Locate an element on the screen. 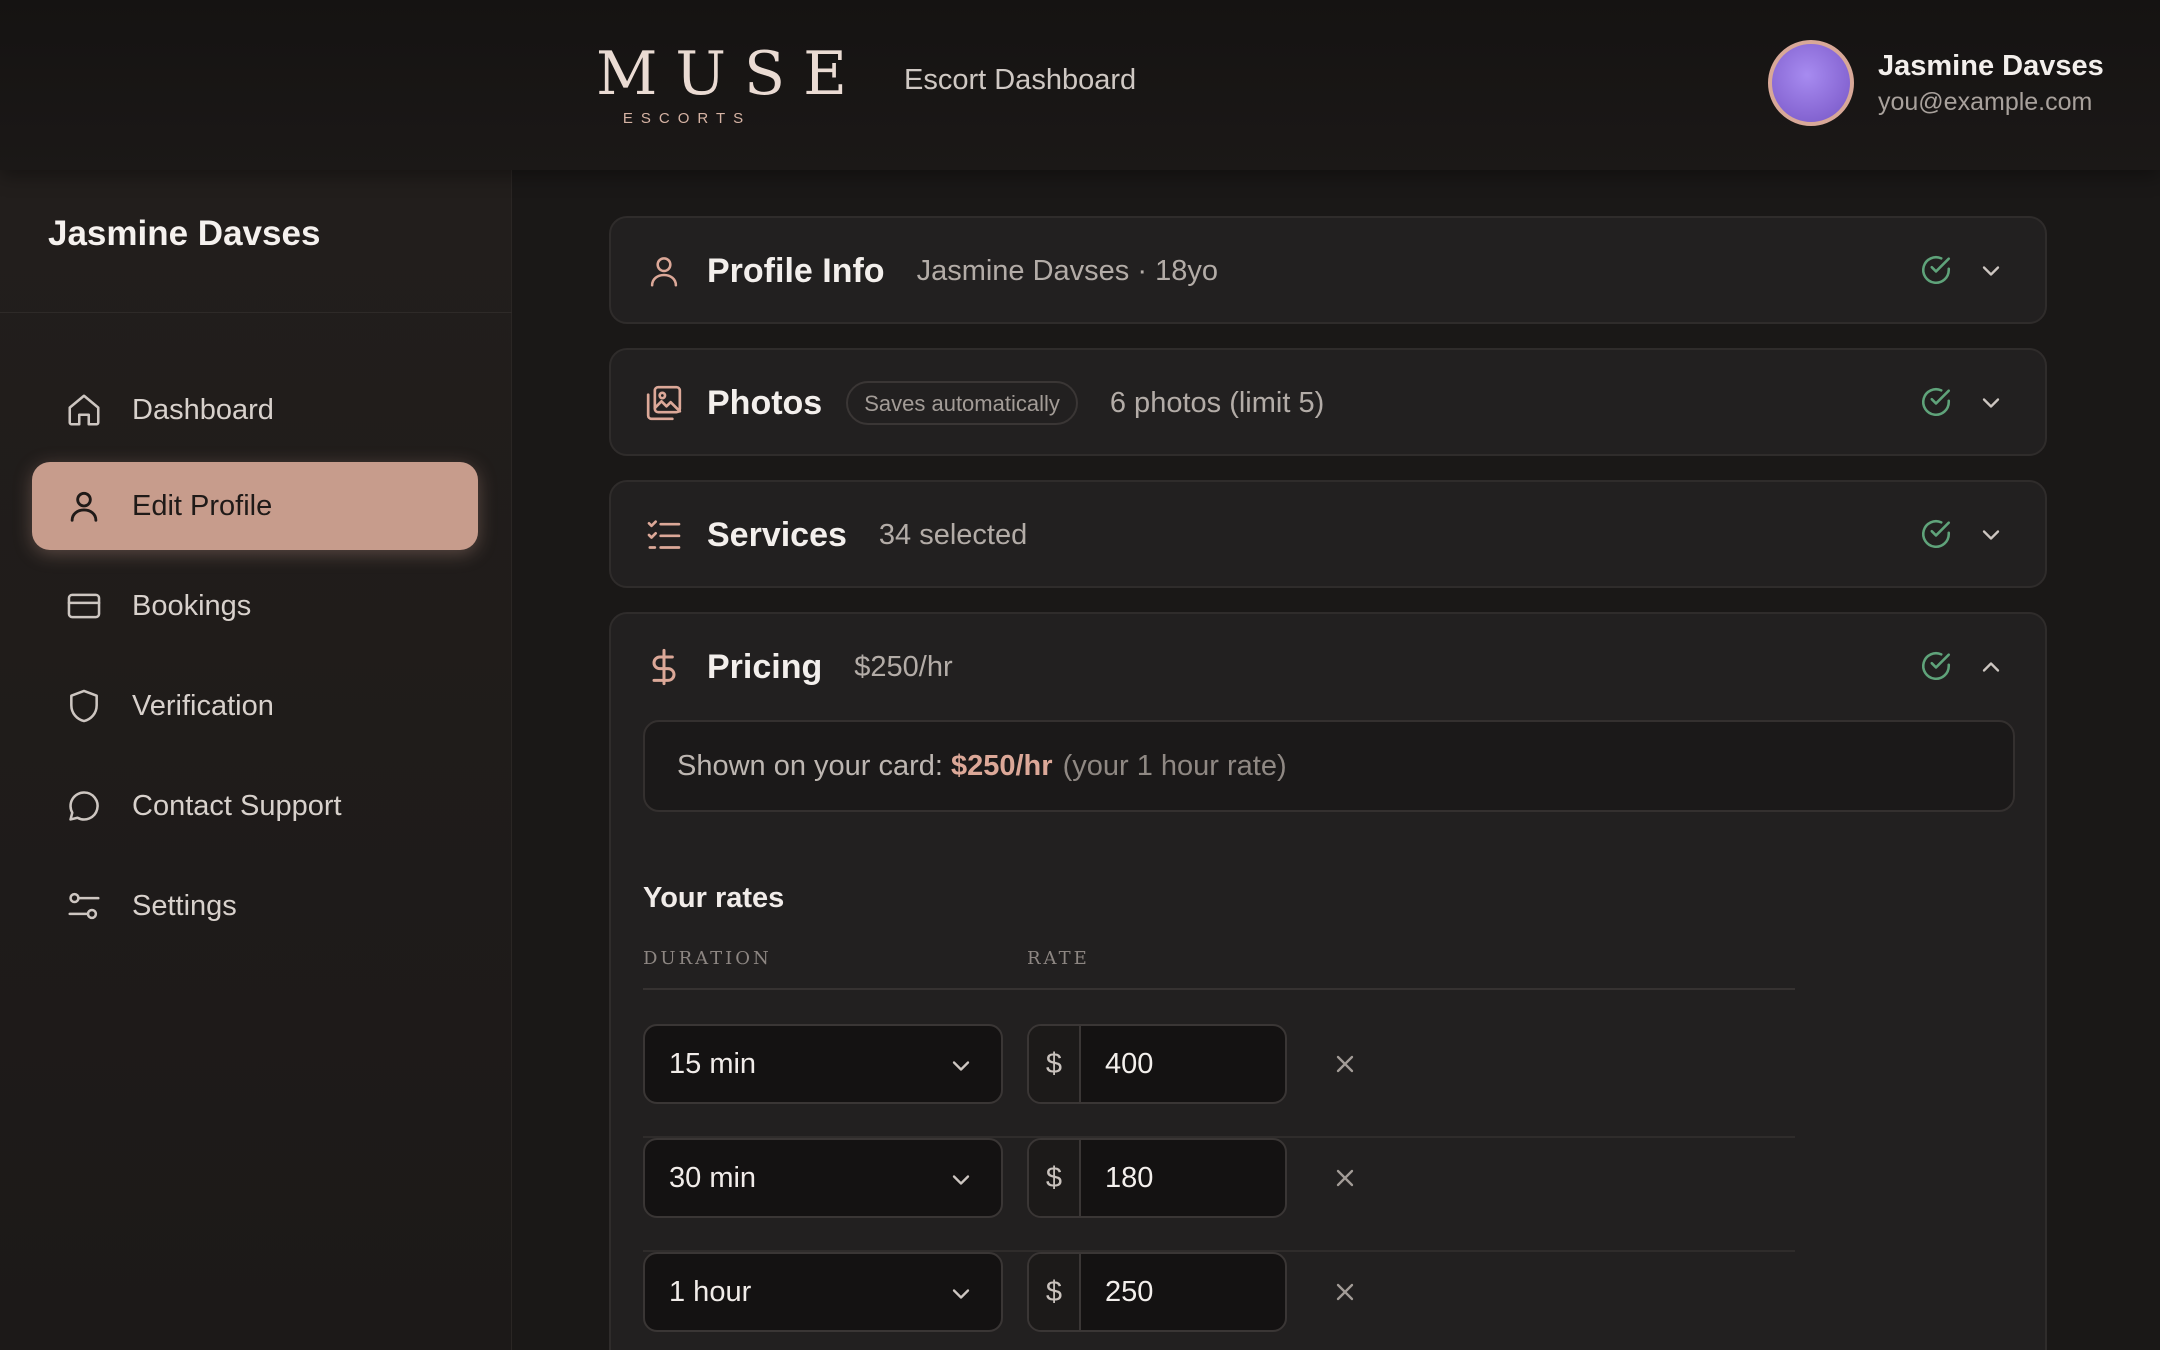 This screenshot has height=1350, width=2160. section-title: Pricing is located at coordinates (765, 666).